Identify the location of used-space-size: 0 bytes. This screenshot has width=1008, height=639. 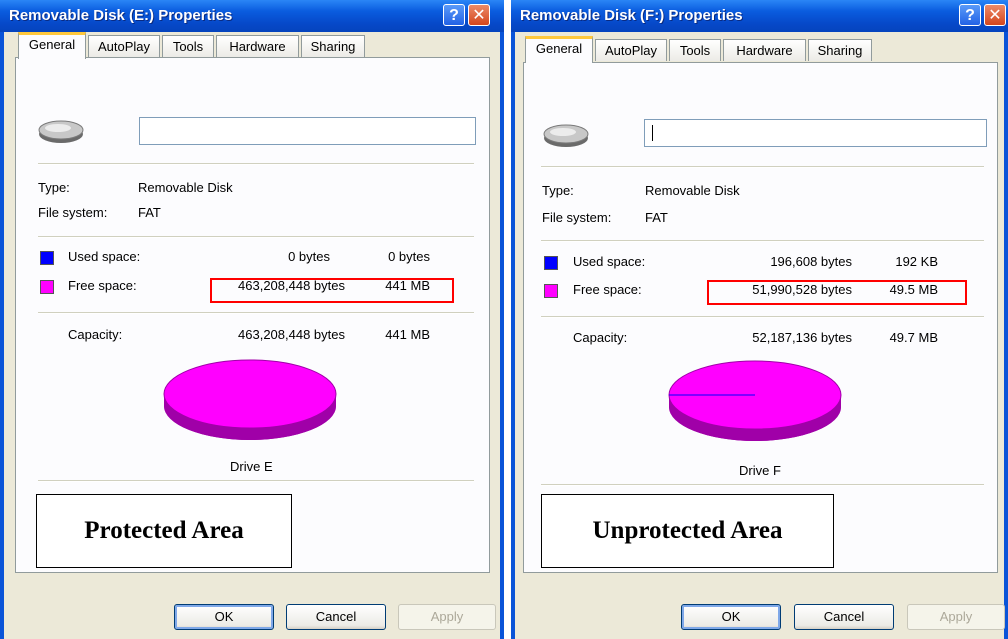
(409, 256).